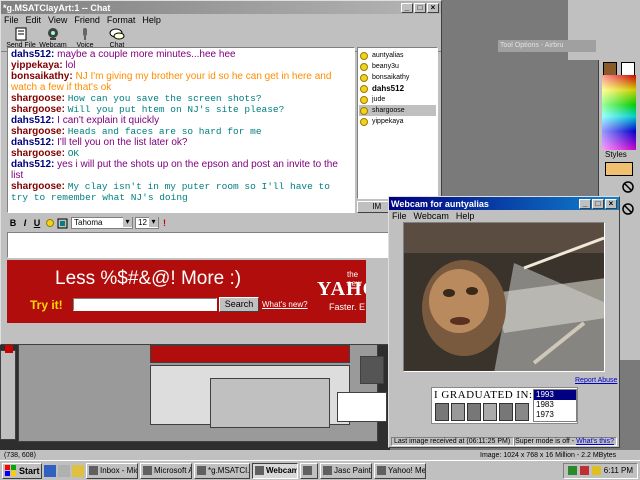  Describe the element at coordinates (222, 245) in the screenshot. I see `chat-input` at that location.